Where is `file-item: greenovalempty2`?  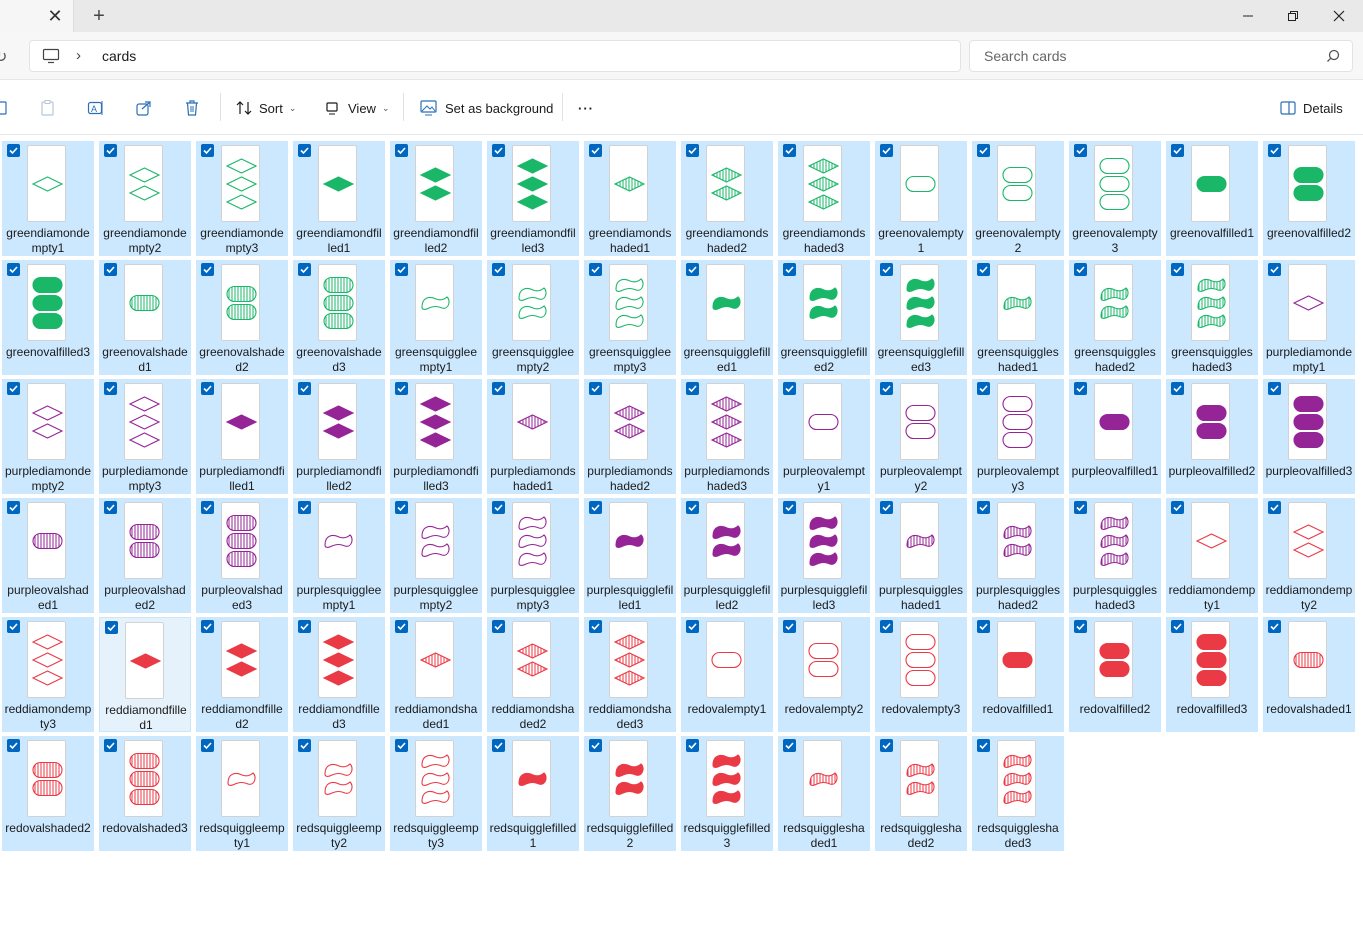
file-item: greenovalempty2 is located at coordinates (1018, 198).